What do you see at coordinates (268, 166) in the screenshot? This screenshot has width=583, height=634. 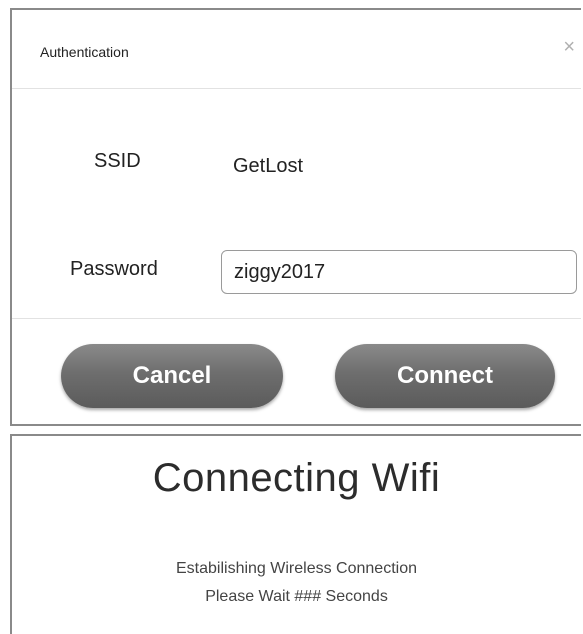 I see `ssid-value: GetLost` at bounding box center [268, 166].